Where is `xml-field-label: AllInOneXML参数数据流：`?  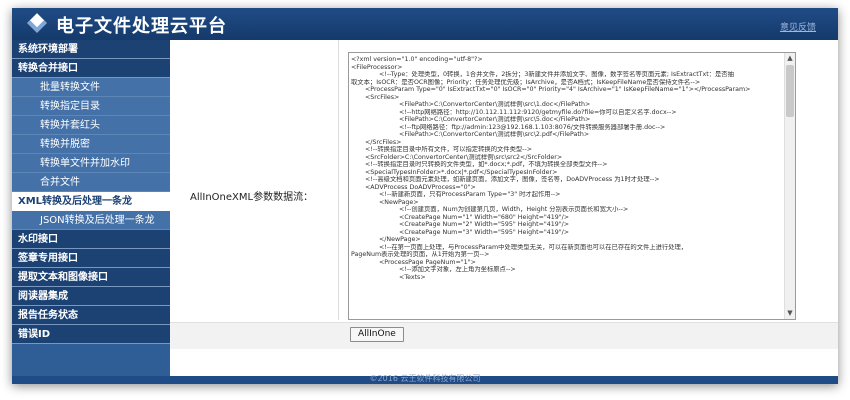
xml-field-label: AllInOneXML参数数据流： is located at coordinates (252, 197).